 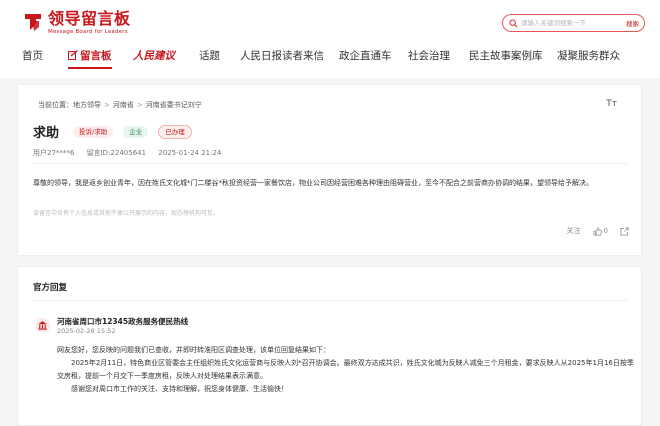 I want to click on site-logo: 领导留言板 Message Board for Leaders, so click(x=76, y=22).